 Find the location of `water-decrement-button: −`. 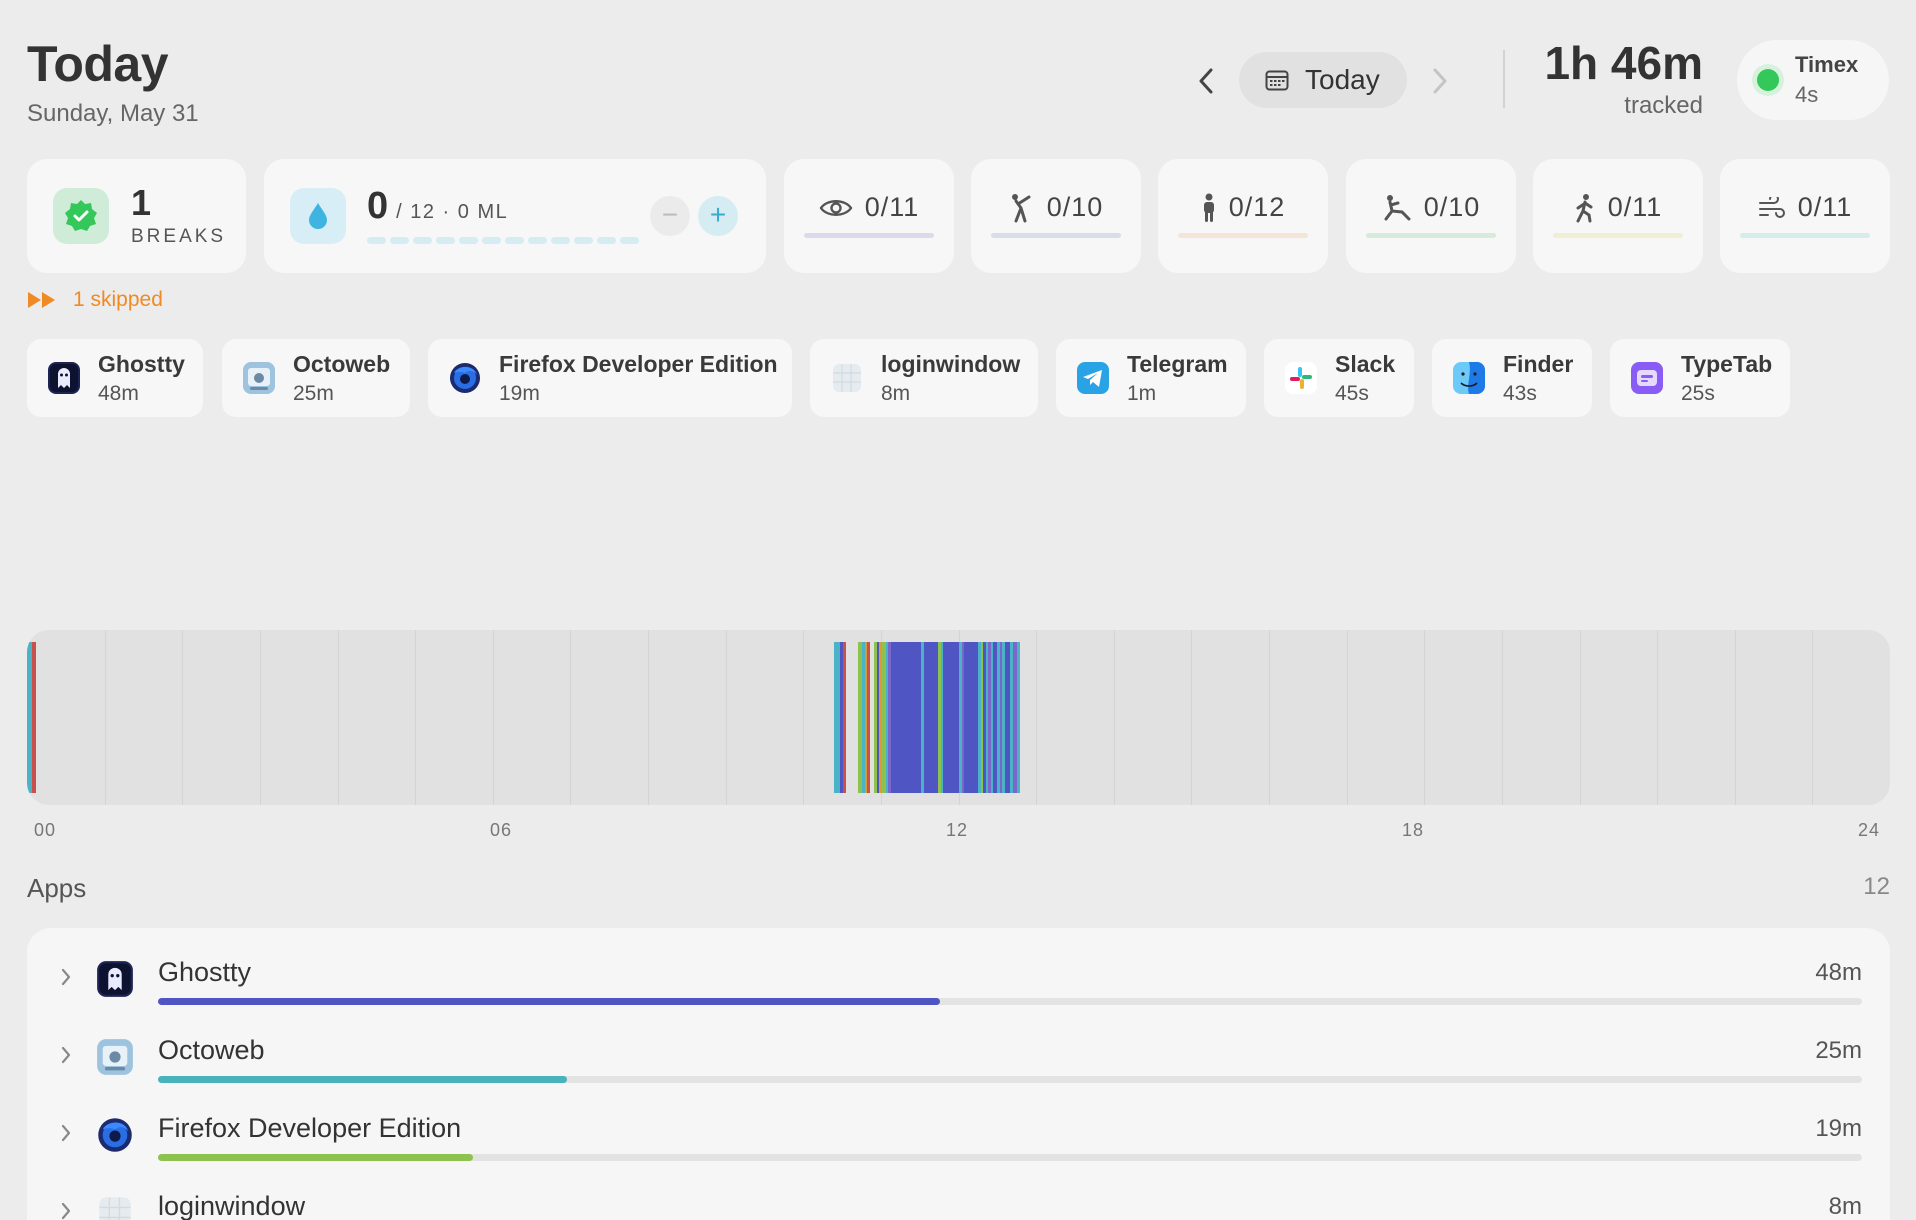

water-decrement-button: − is located at coordinates (670, 216).